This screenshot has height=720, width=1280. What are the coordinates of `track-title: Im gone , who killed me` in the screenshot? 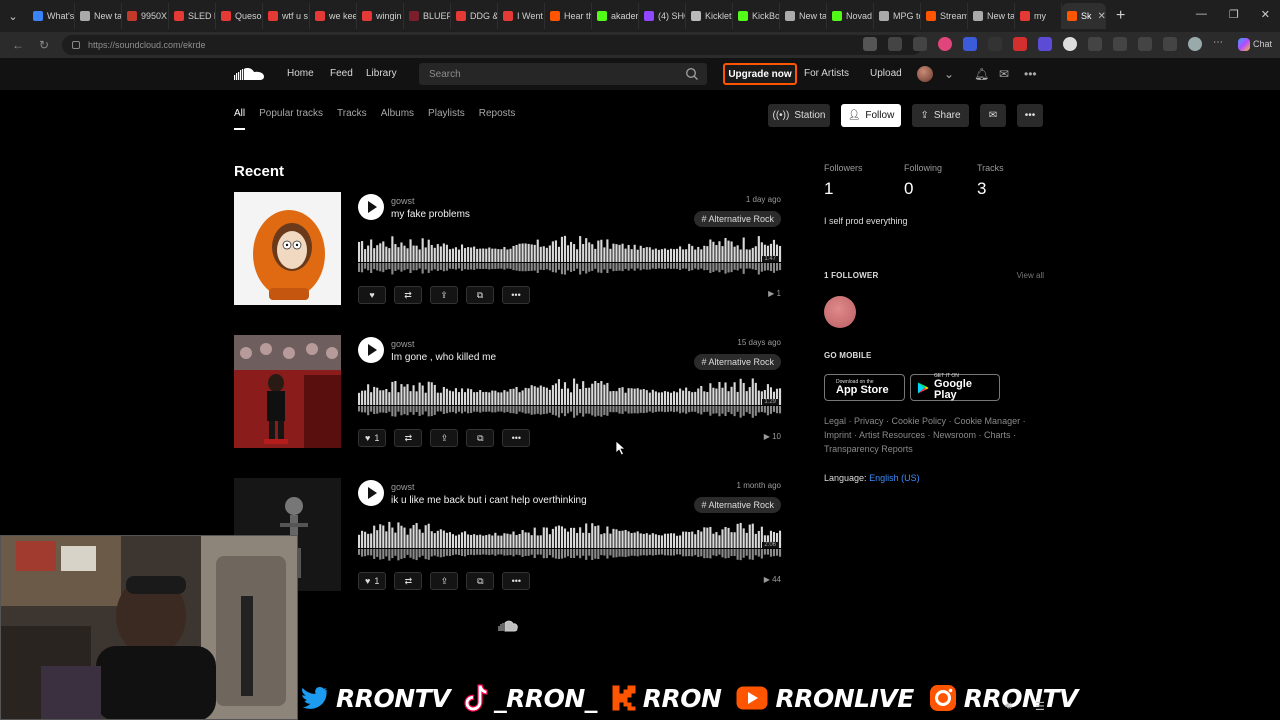 It's located at (443, 357).